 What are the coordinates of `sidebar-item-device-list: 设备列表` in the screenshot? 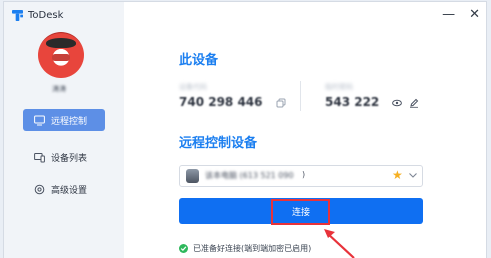 It's located at (64, 157).